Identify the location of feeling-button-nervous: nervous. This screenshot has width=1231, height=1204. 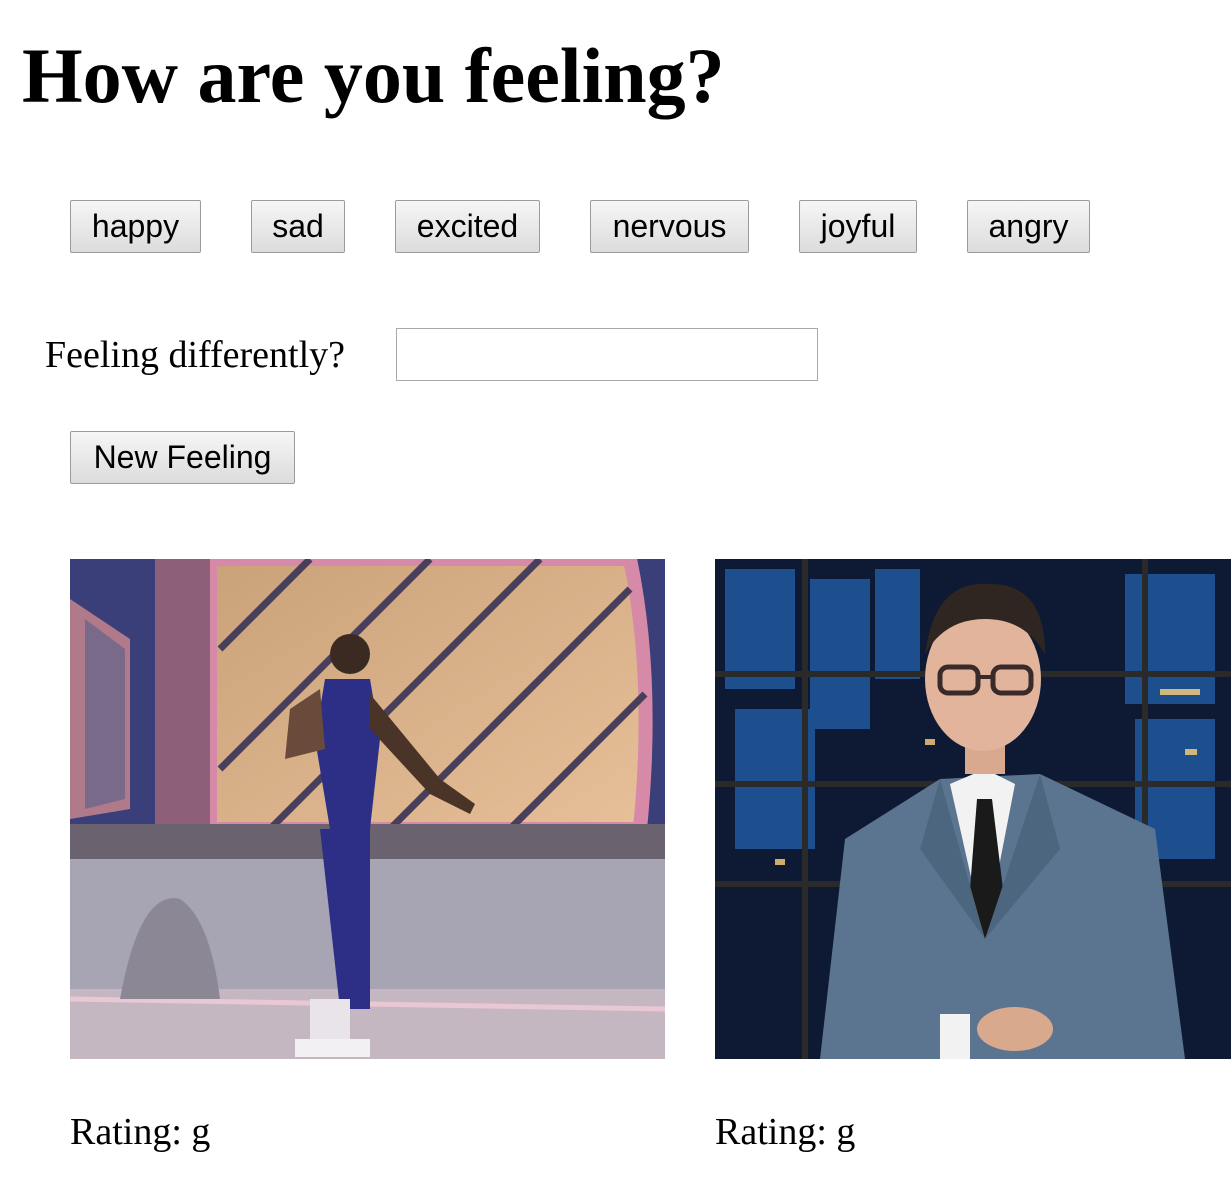
(669, 226).